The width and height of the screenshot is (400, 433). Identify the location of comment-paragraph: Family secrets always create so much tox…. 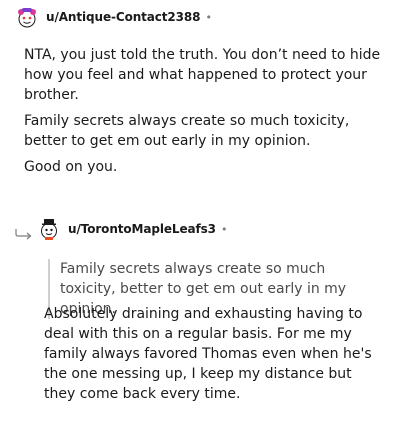
(187, 131).